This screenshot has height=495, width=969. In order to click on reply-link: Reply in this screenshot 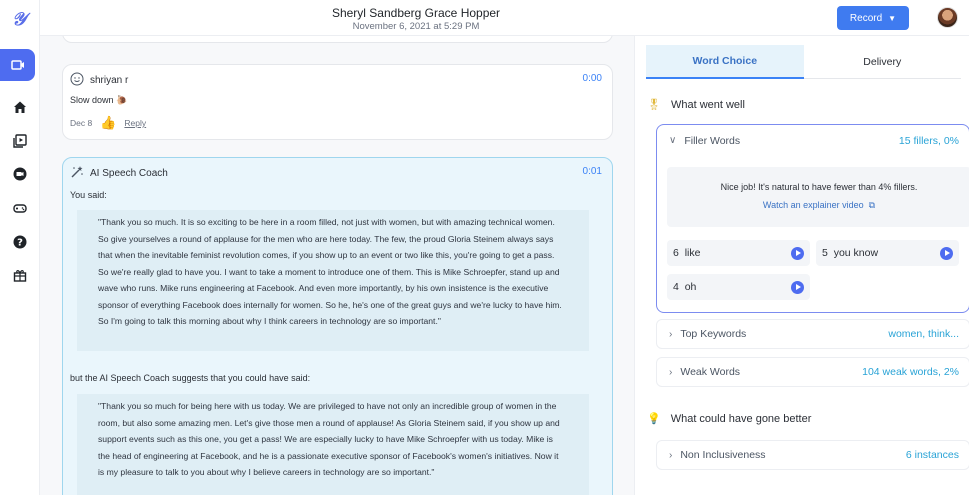, I will do `click(135, 123)`.